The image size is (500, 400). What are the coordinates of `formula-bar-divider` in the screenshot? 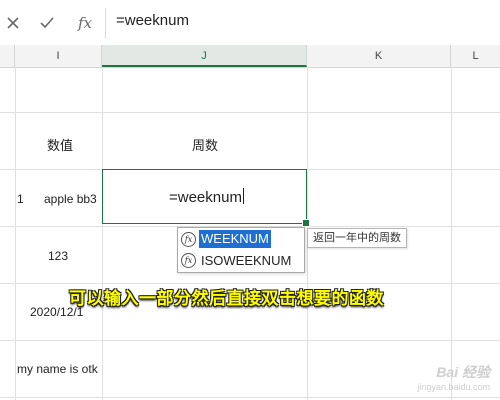 It's located at (105, 23).